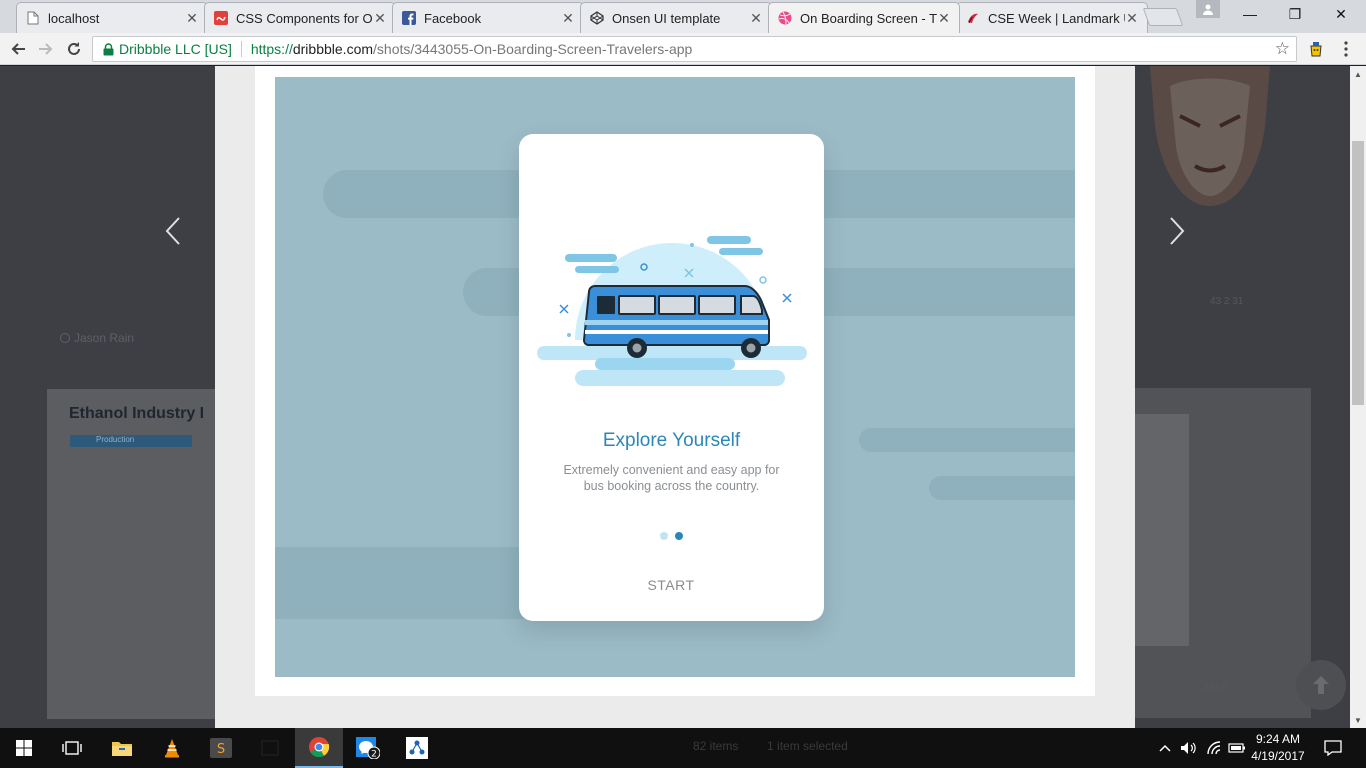 The height and width of the screenshot is (768, 1366). What do you see at coordinates (72, 748) in the screenshot?
I see `task-view-icon` at bounding box center [72, 748].